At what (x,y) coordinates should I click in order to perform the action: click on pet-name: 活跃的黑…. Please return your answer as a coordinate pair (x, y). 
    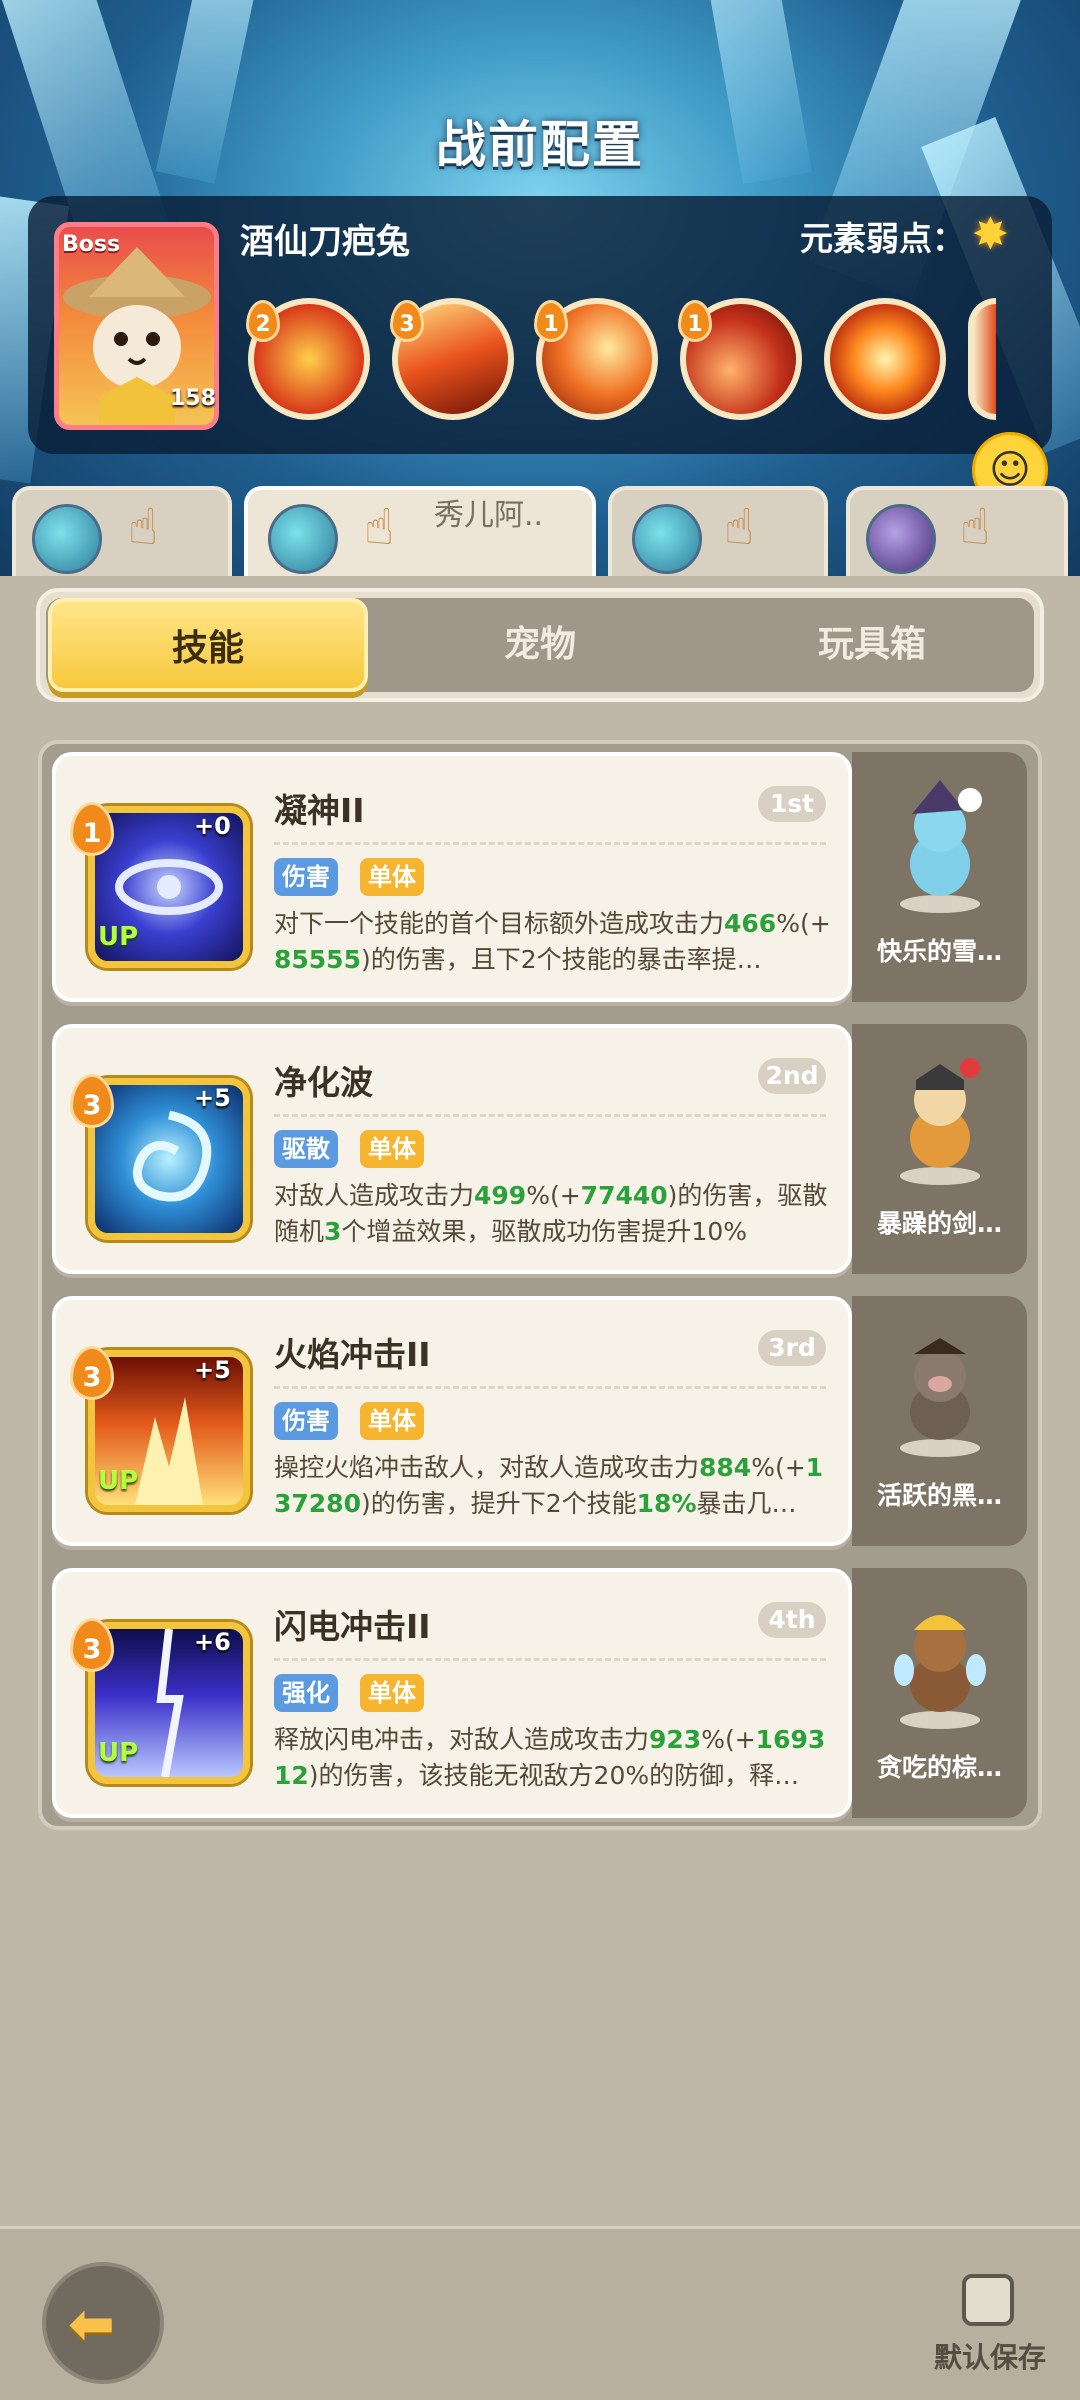
    Looking at the image, I should click on (939, 1495).